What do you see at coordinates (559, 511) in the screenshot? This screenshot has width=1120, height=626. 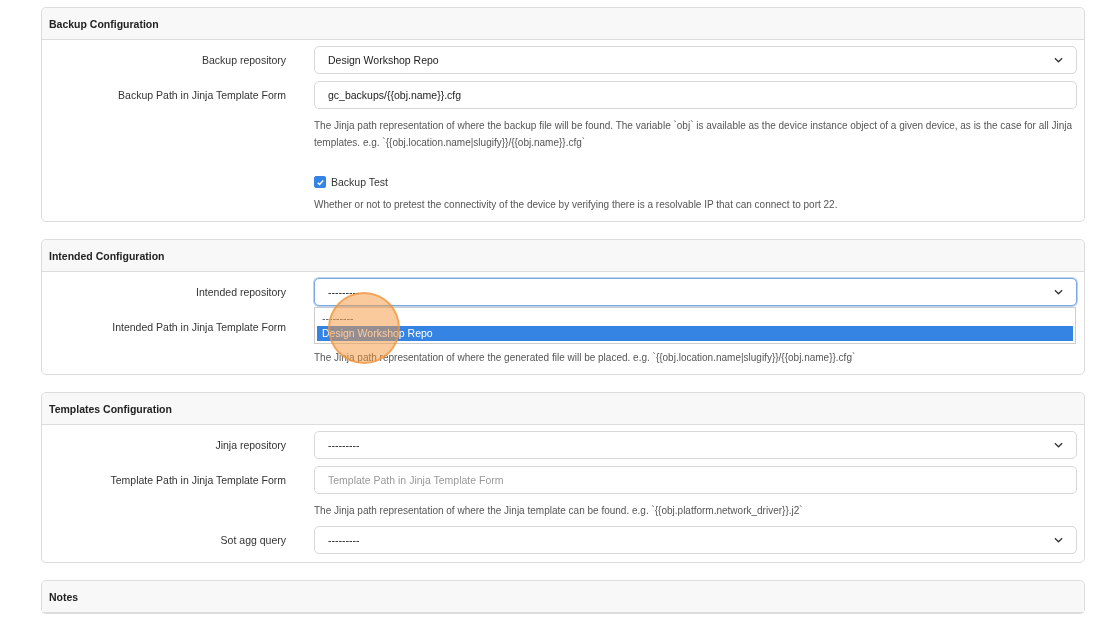 I see `help-text: The Jinja path representation of where the Jinja template can be found. e.g. `{{obj.platform.network_driver}}.j2`` at bounding box center [559, 511].